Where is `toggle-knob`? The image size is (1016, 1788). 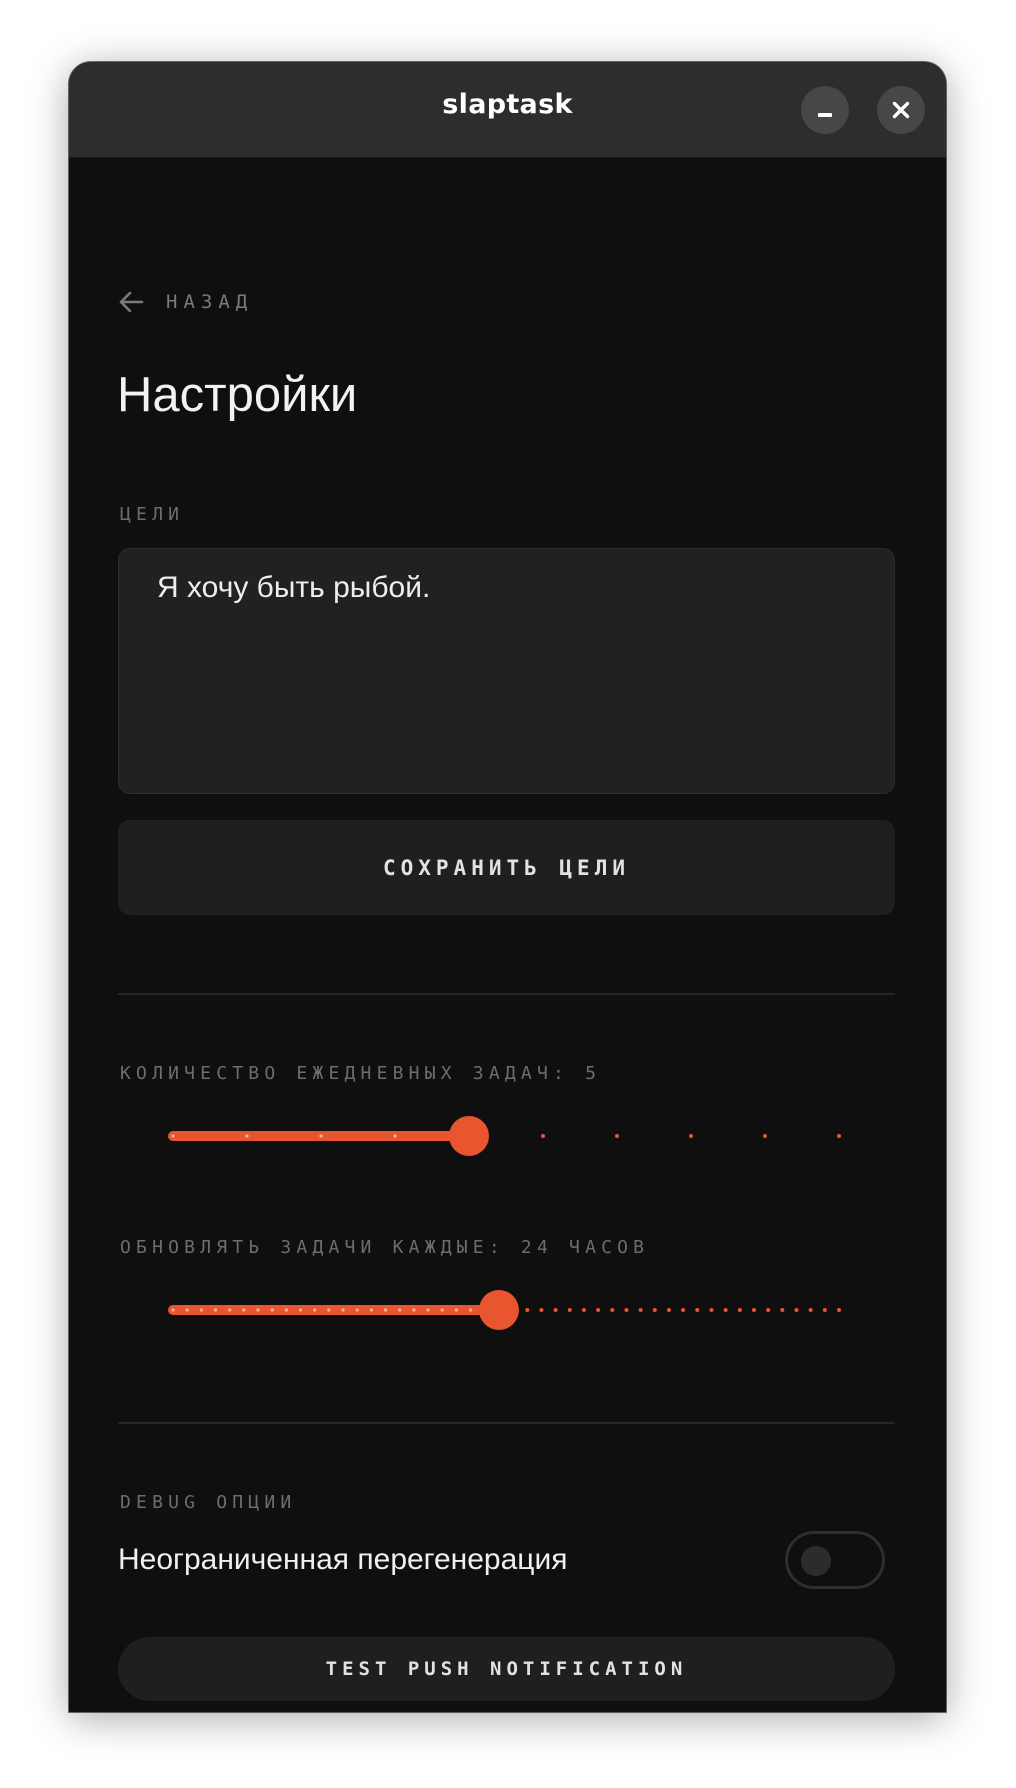 toggle-knob is located at coordinates (816, 1561).